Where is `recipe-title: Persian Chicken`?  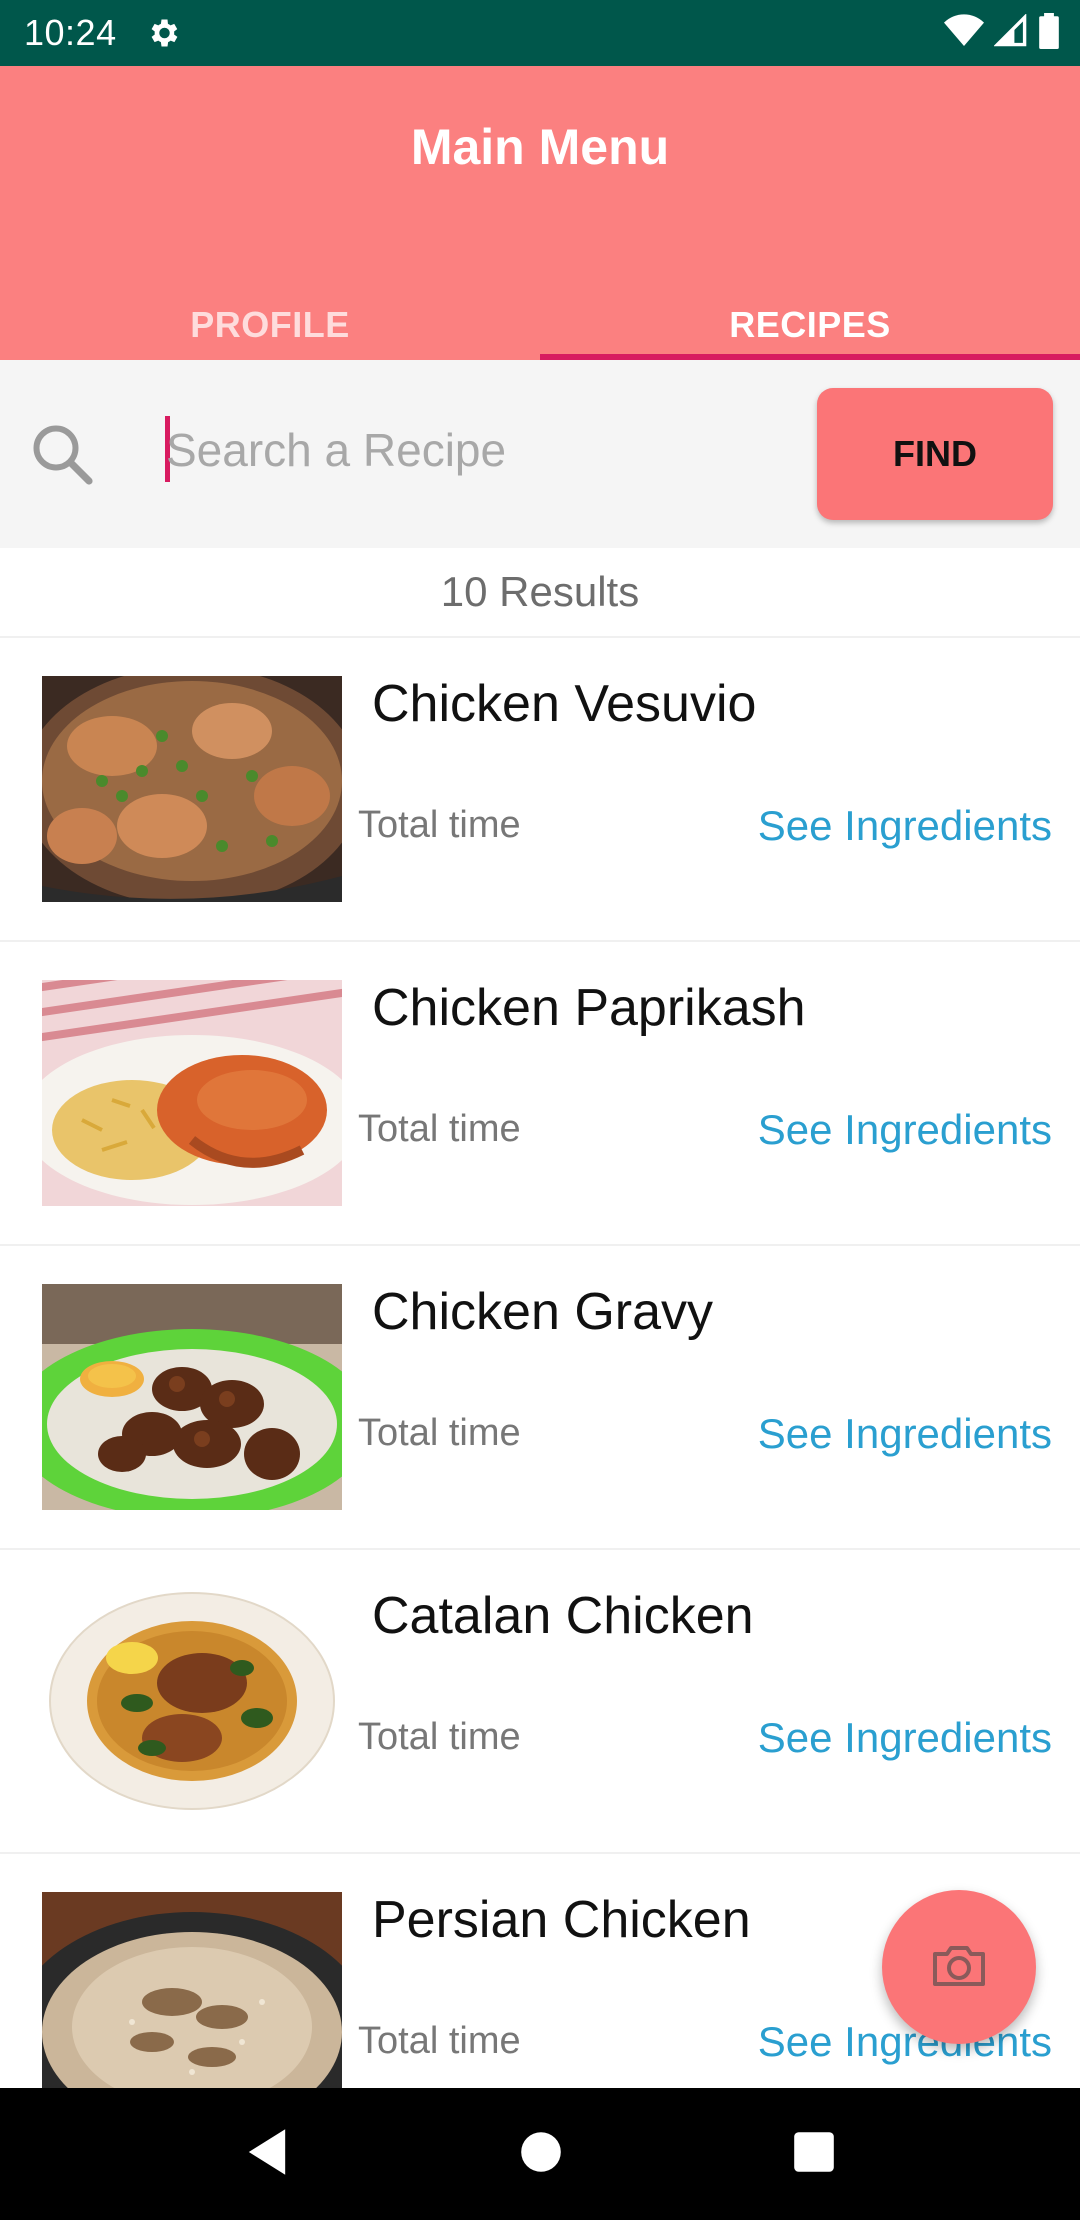
recipe-title: Persian Chicken is located at coordinates (561, 1920).